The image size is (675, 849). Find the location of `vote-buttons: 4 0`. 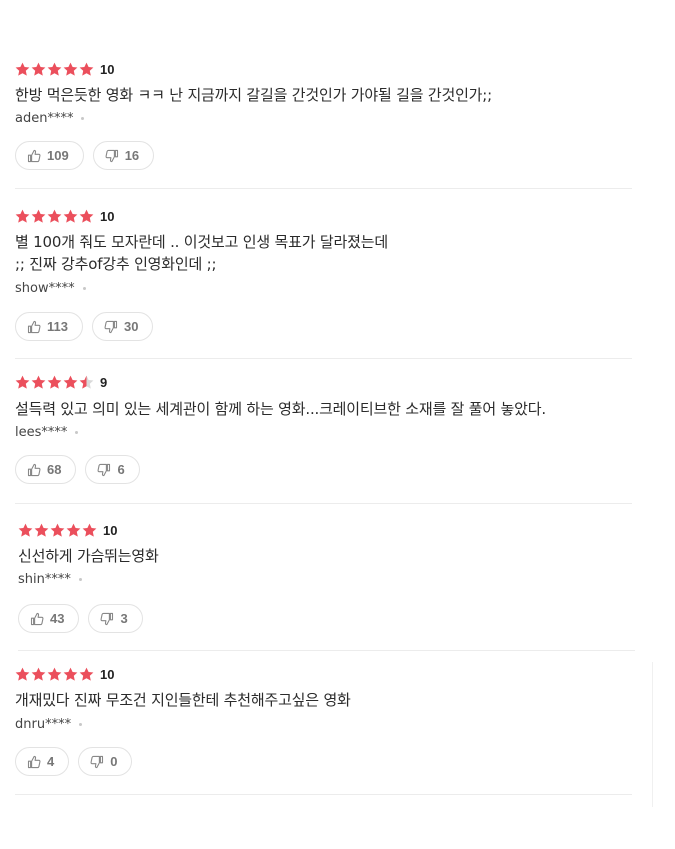

vote-buttons: 4 0 is located at coordinates (74, 761).